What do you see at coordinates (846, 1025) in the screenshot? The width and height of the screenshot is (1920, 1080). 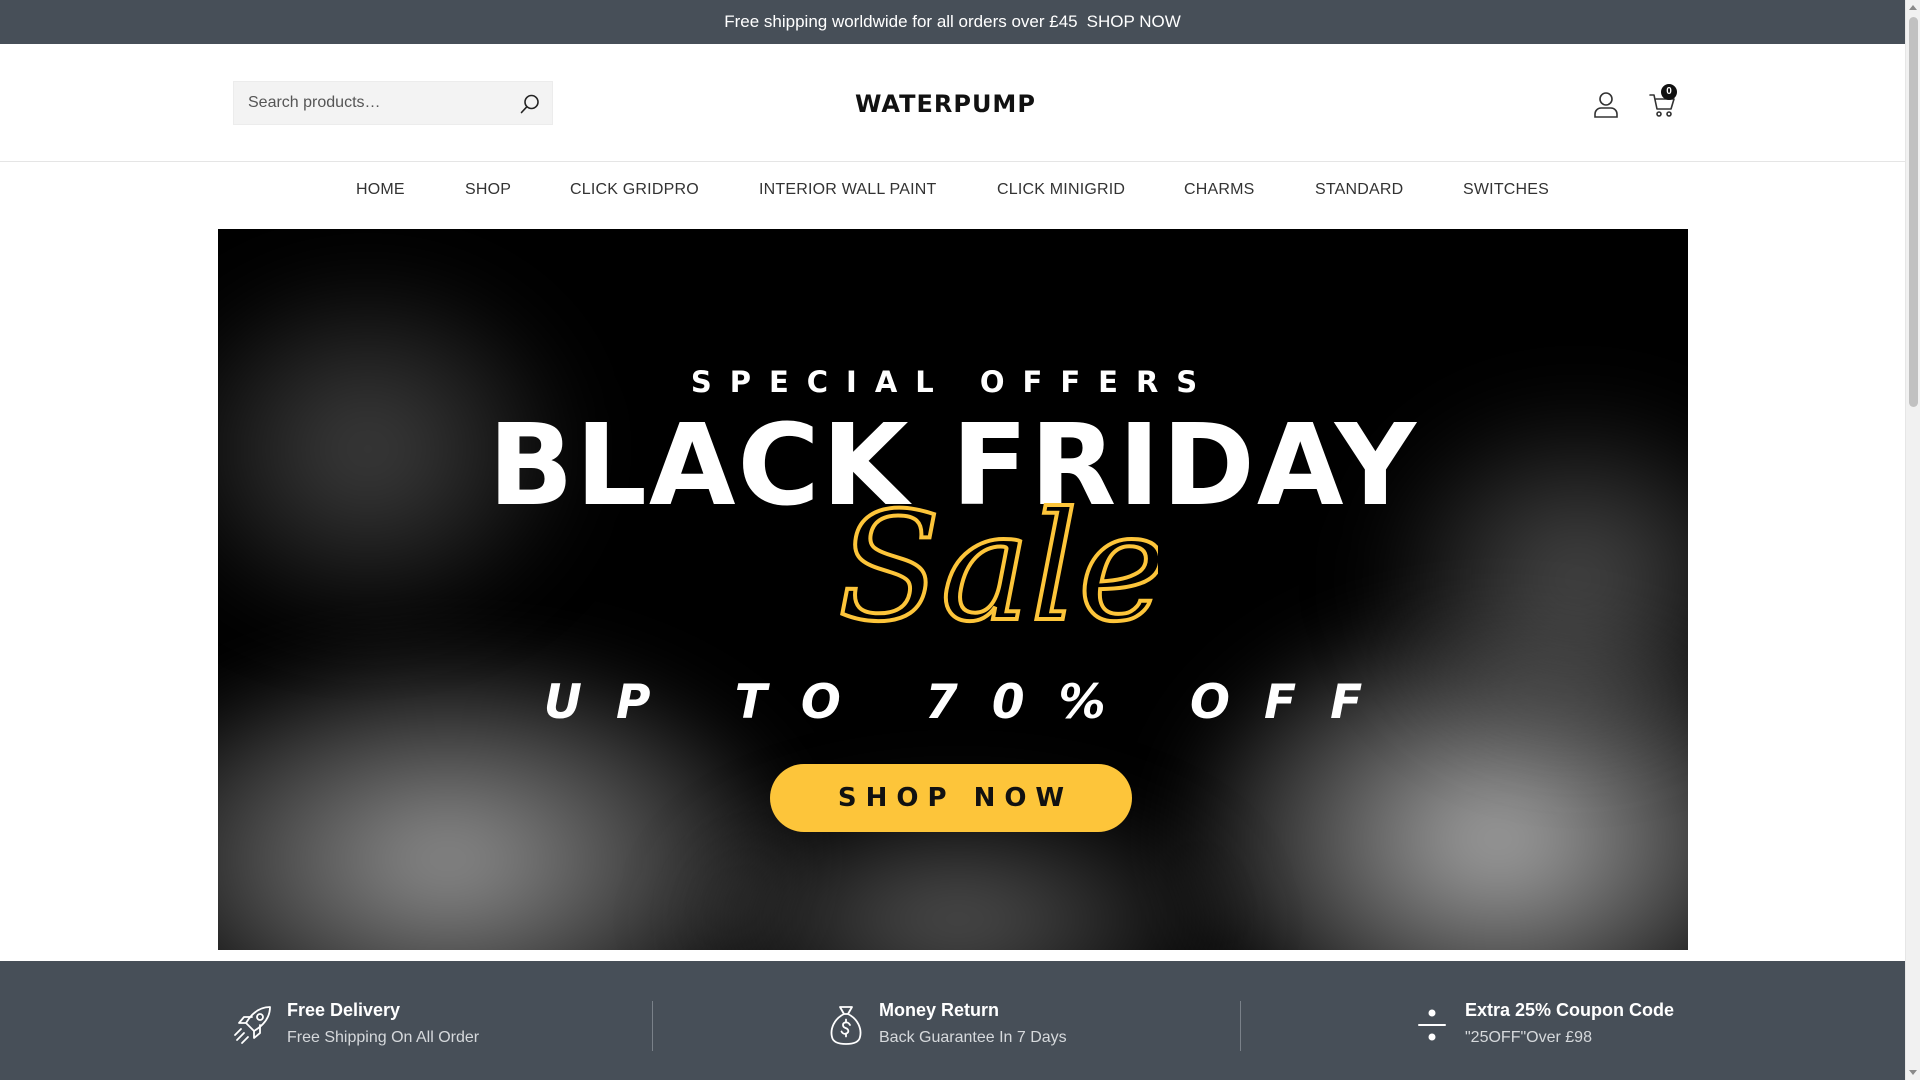 I see `money-bag-icon` at bounding box center [846, 1025].